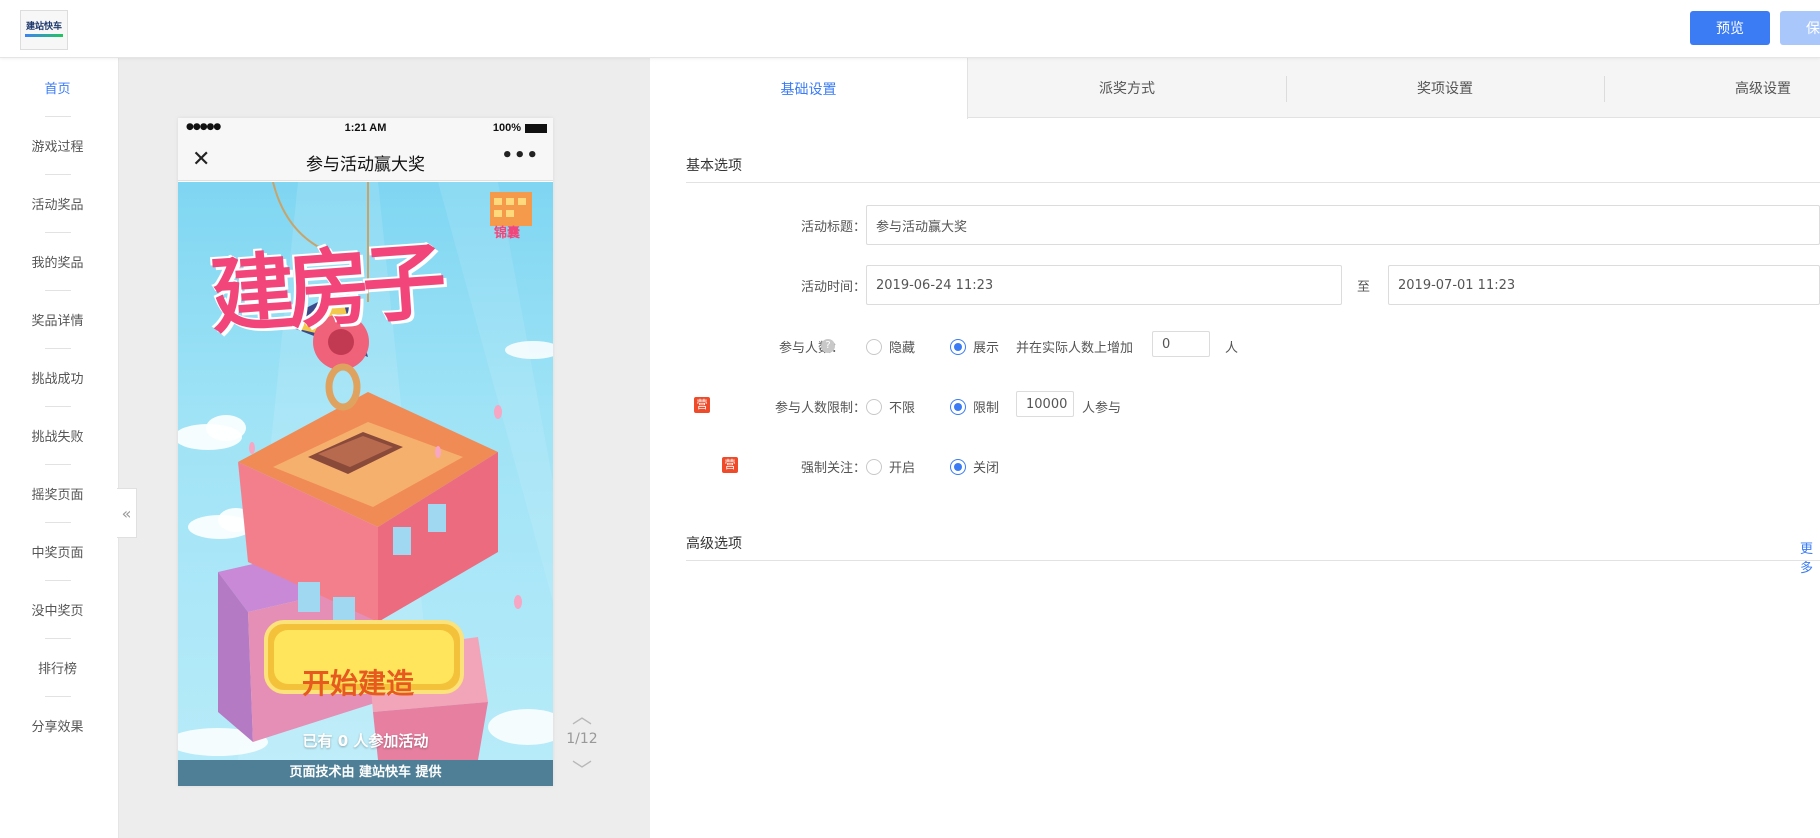 This screenshot has height=838, width=1820. I want to click on page-number: 1/12, so click(582, 739).